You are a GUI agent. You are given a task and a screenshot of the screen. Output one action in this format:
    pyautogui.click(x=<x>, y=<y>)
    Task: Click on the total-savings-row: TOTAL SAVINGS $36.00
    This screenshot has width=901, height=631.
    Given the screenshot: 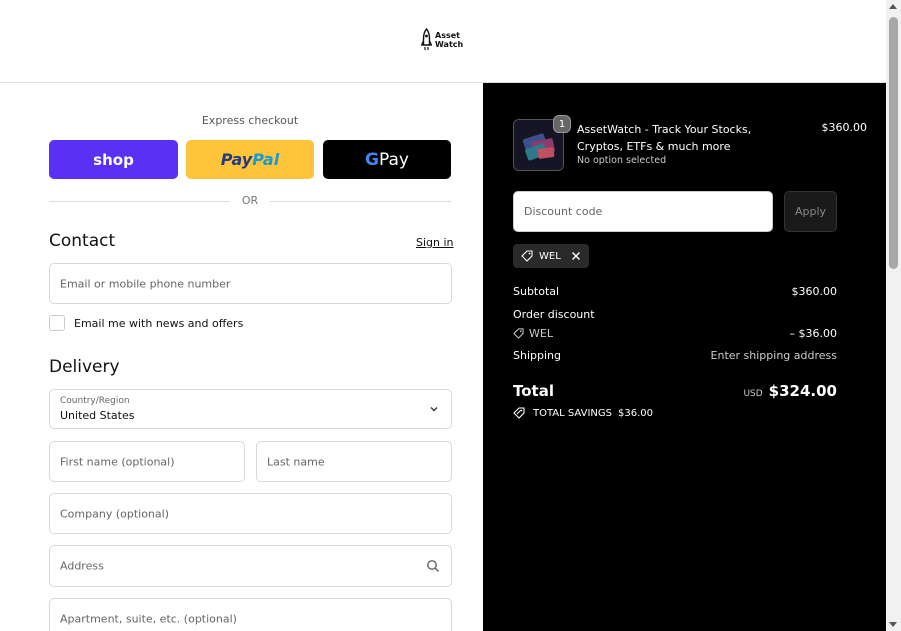 What is the action you would take?
    pyautogui.click(x=583, y=413)
    